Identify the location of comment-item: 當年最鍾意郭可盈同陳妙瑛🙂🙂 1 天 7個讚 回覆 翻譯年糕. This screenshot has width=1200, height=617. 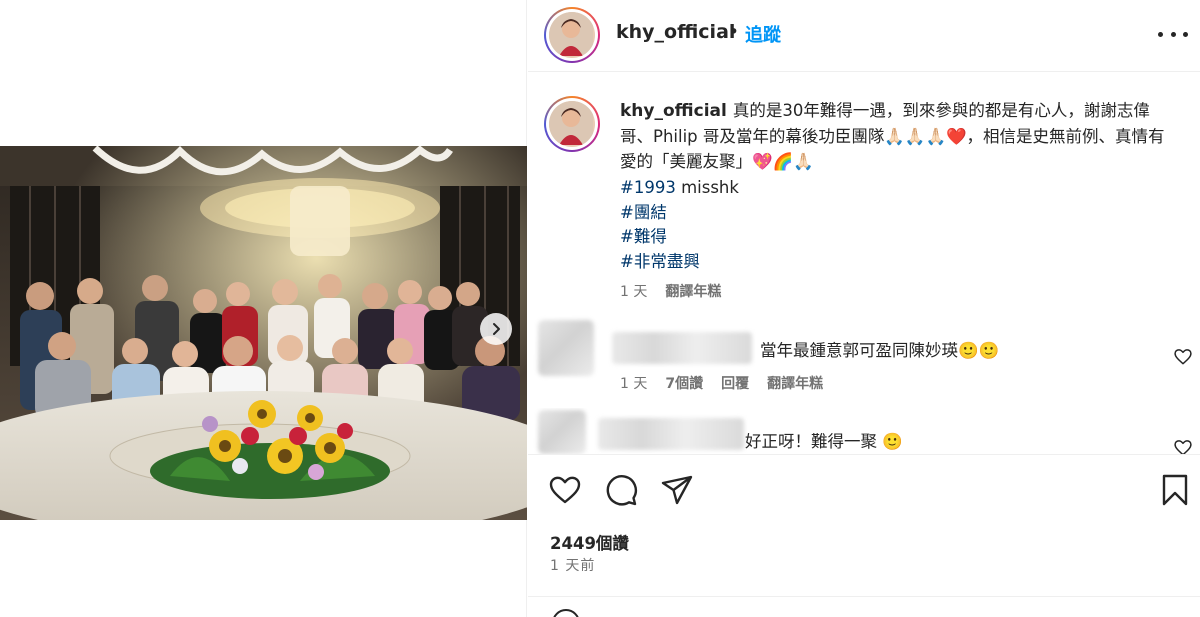
(864, 360).